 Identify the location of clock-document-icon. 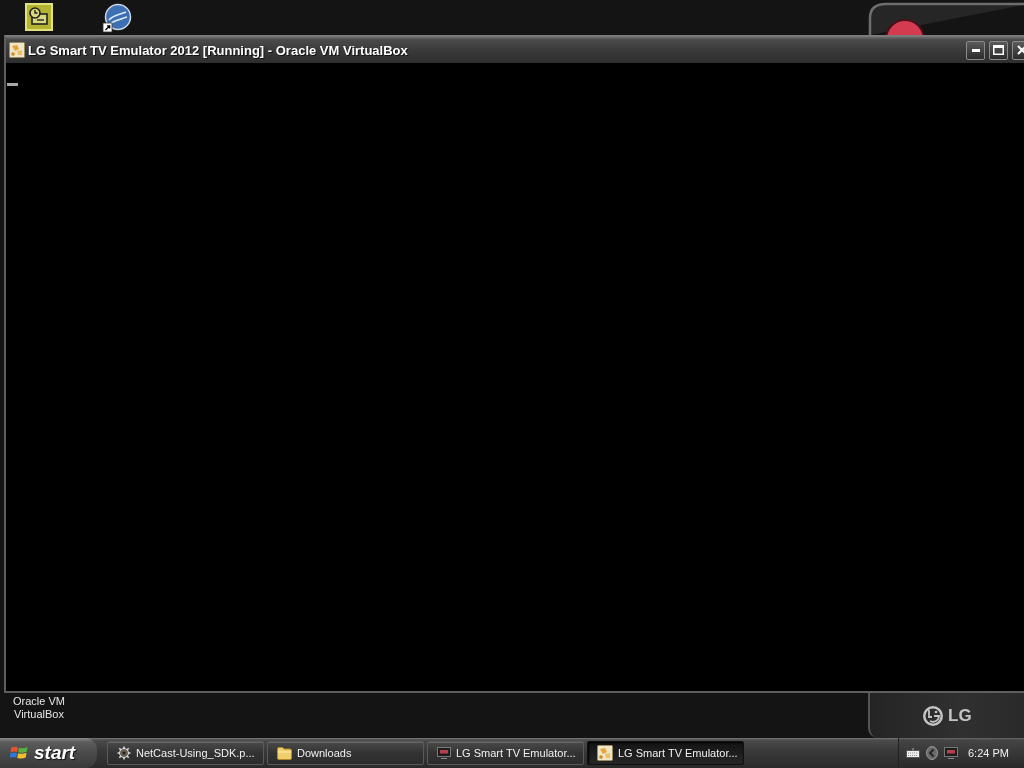
(39, 17).